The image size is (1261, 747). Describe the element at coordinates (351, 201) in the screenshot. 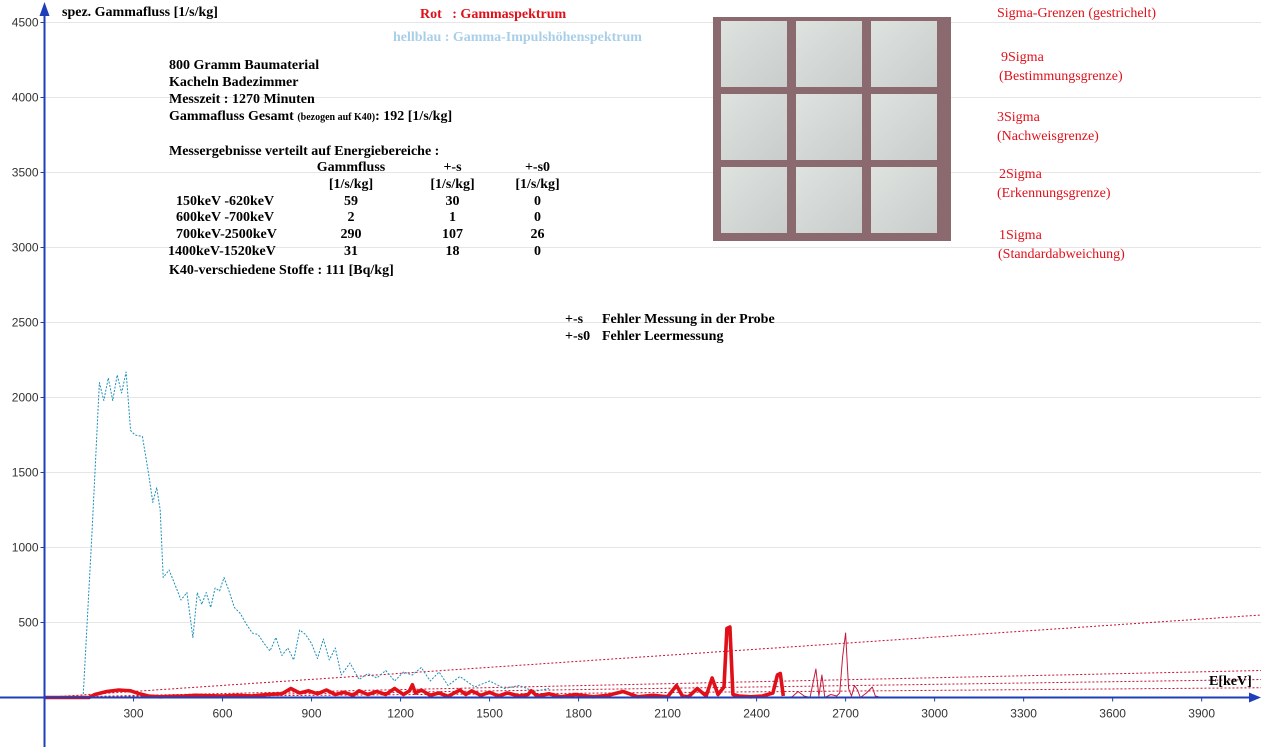

I see `table-cell: 59` at that location.